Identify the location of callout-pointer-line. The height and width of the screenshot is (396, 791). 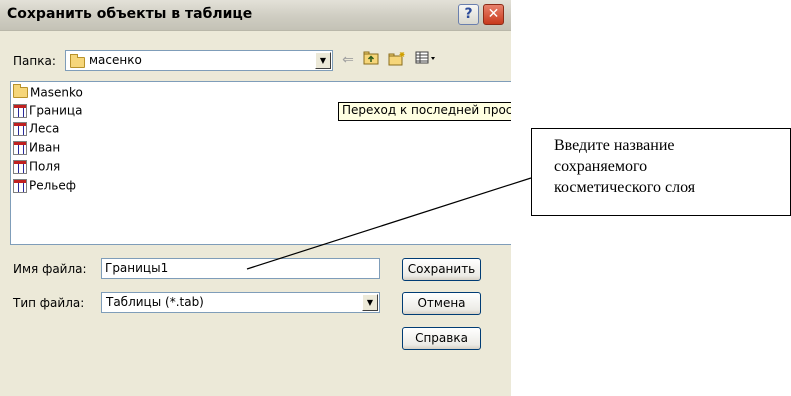
(389, 223).